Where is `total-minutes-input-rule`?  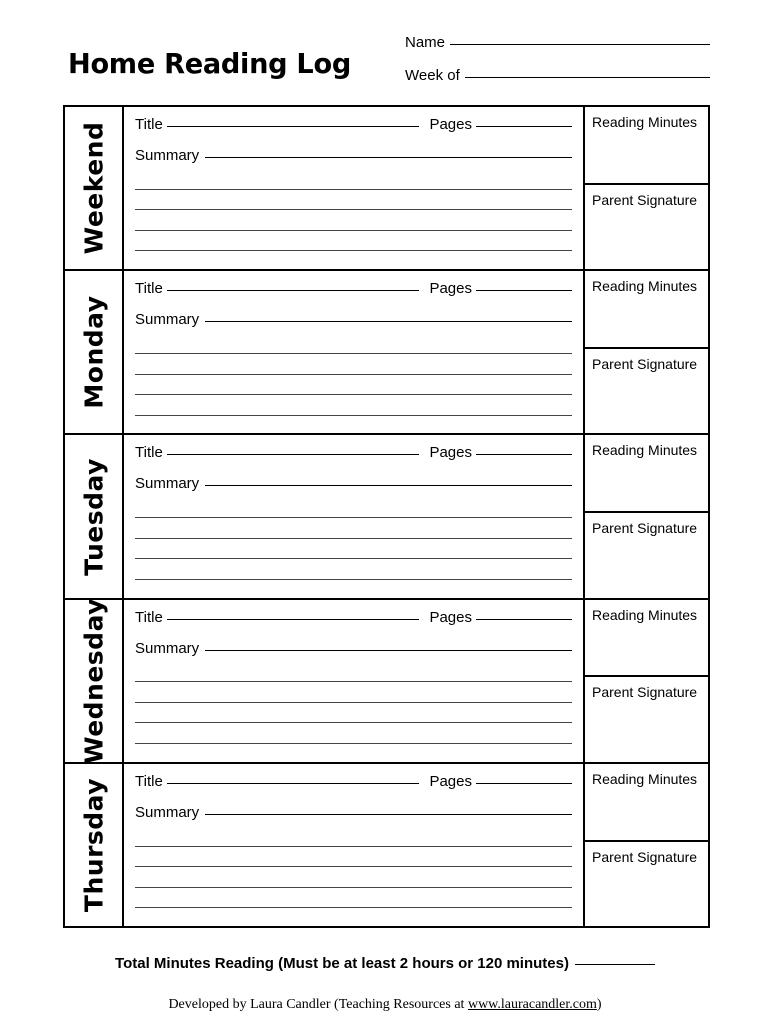 total-minutes-input-rule is located at coordinates (614, 964).